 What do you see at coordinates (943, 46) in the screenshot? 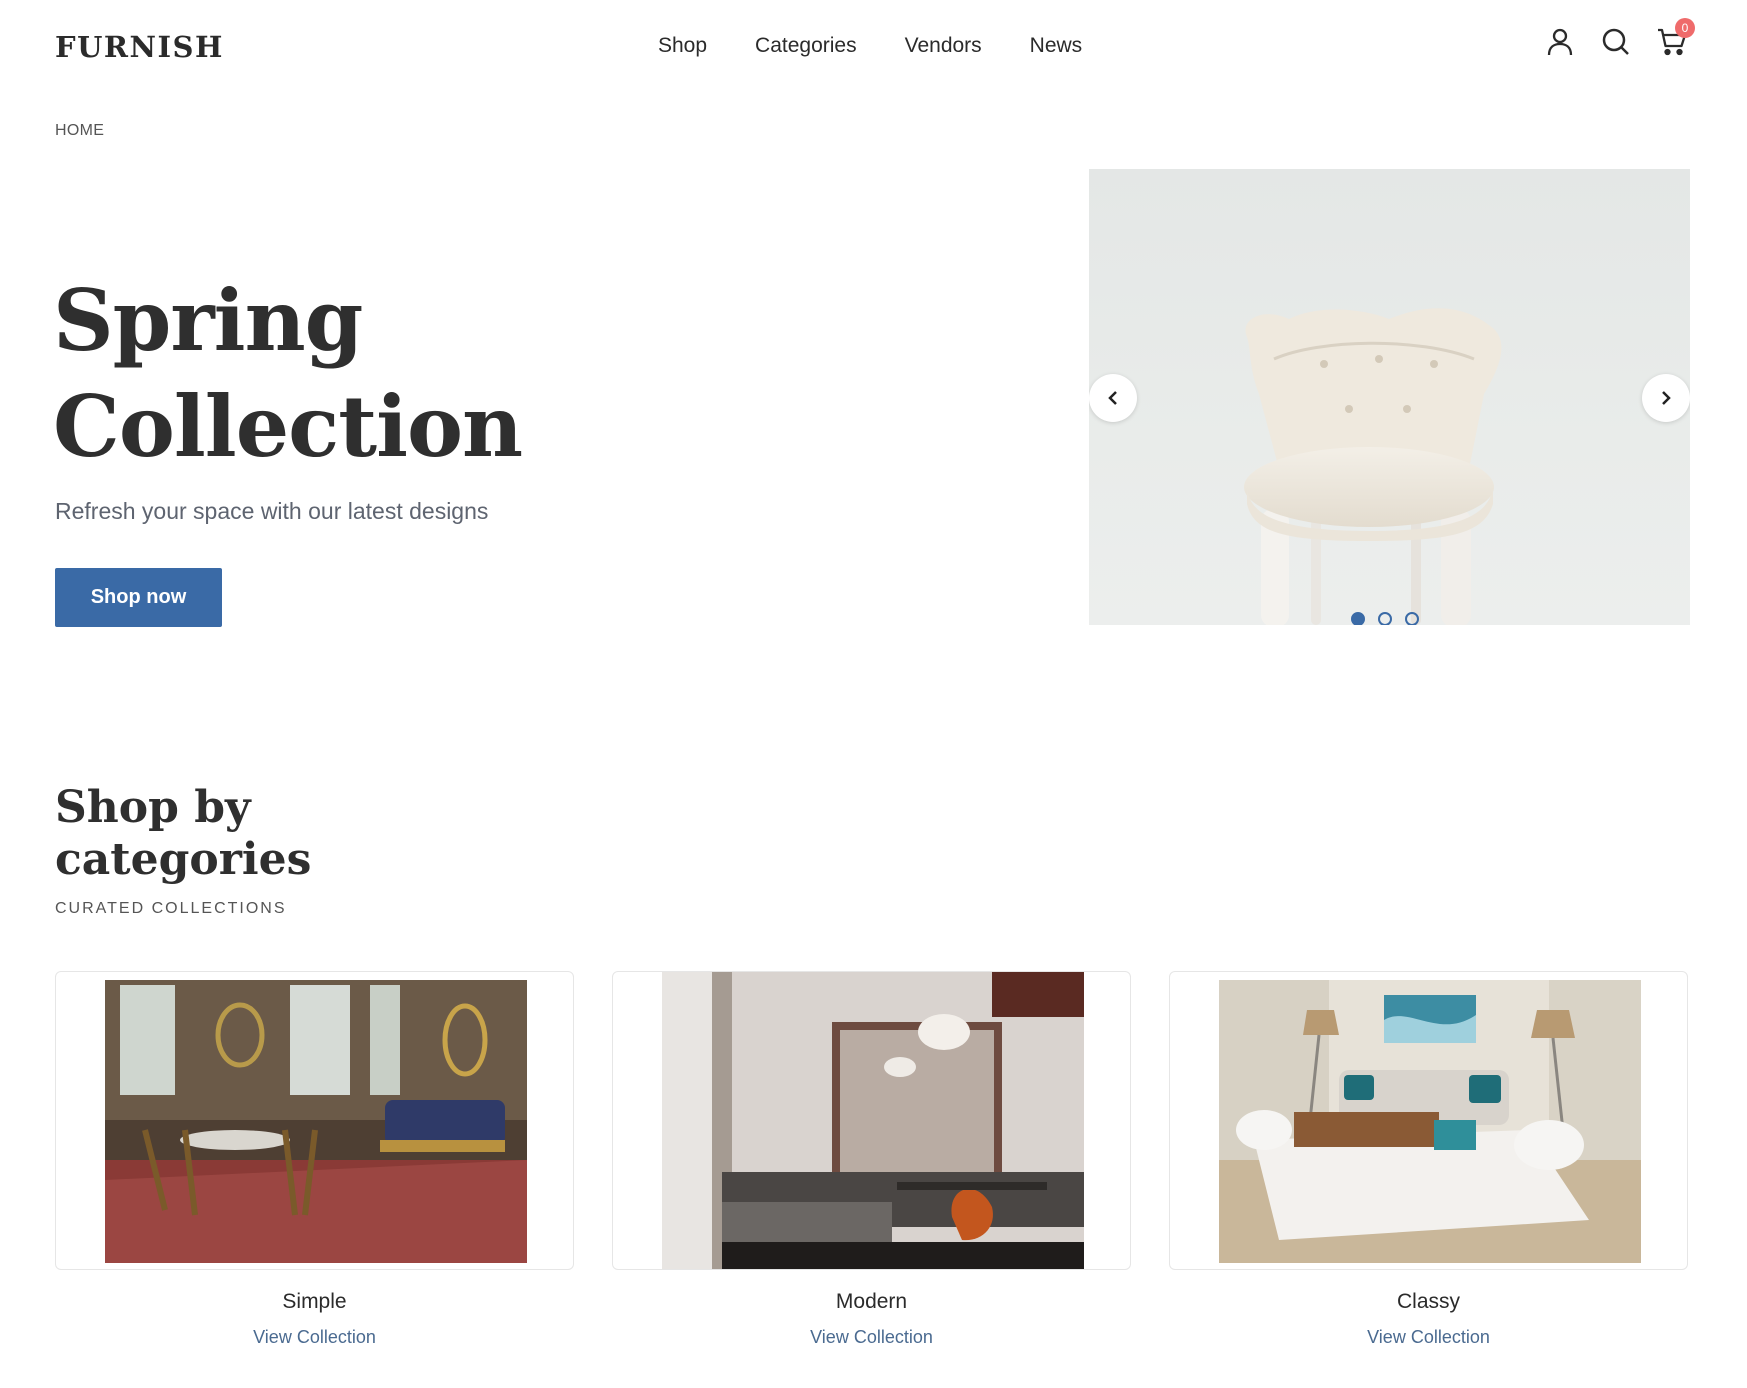
I see `nav-vendors: Vendors` at bounding box center [943, 46].